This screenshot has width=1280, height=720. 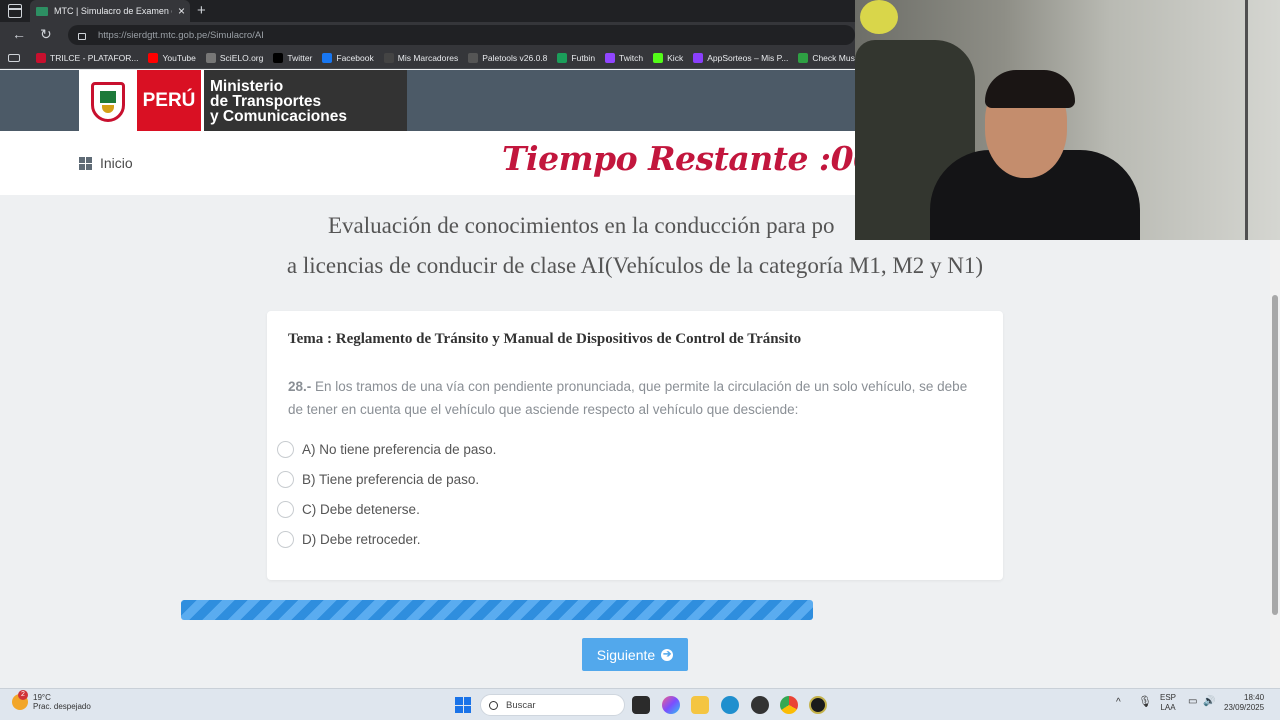 I want to click on url-host: https://sierdgtt.mtc.gob.pe, so click(x=153, y=35).